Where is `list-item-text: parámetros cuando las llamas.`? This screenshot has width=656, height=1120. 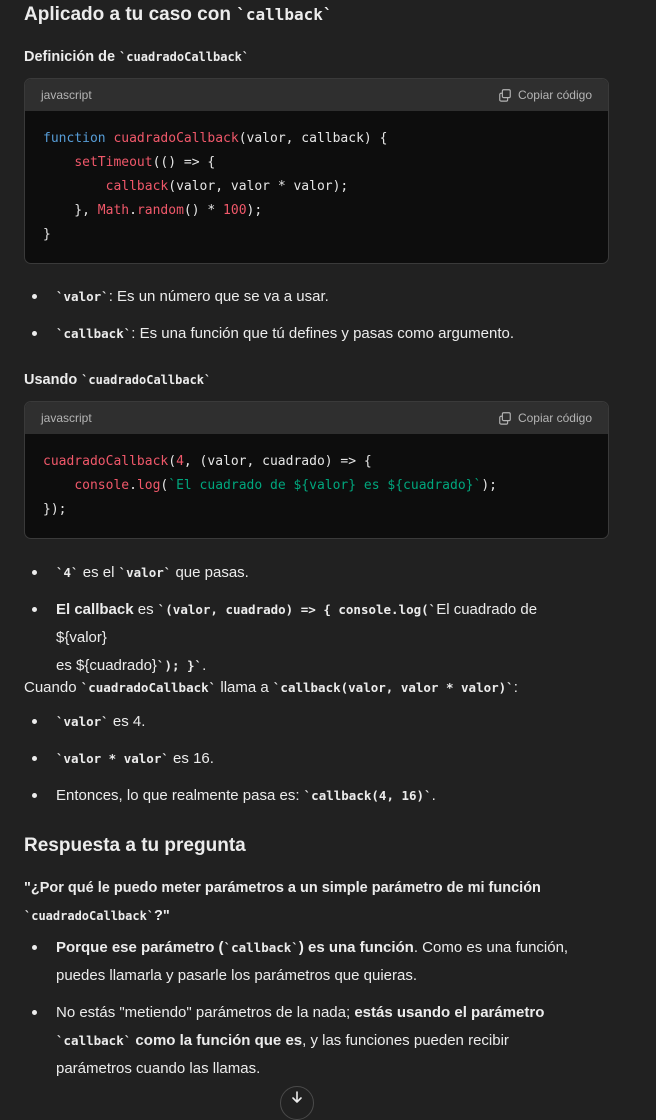
list-item-text: parámetros cuando las llamas. is located at coordinates (158, 1068).